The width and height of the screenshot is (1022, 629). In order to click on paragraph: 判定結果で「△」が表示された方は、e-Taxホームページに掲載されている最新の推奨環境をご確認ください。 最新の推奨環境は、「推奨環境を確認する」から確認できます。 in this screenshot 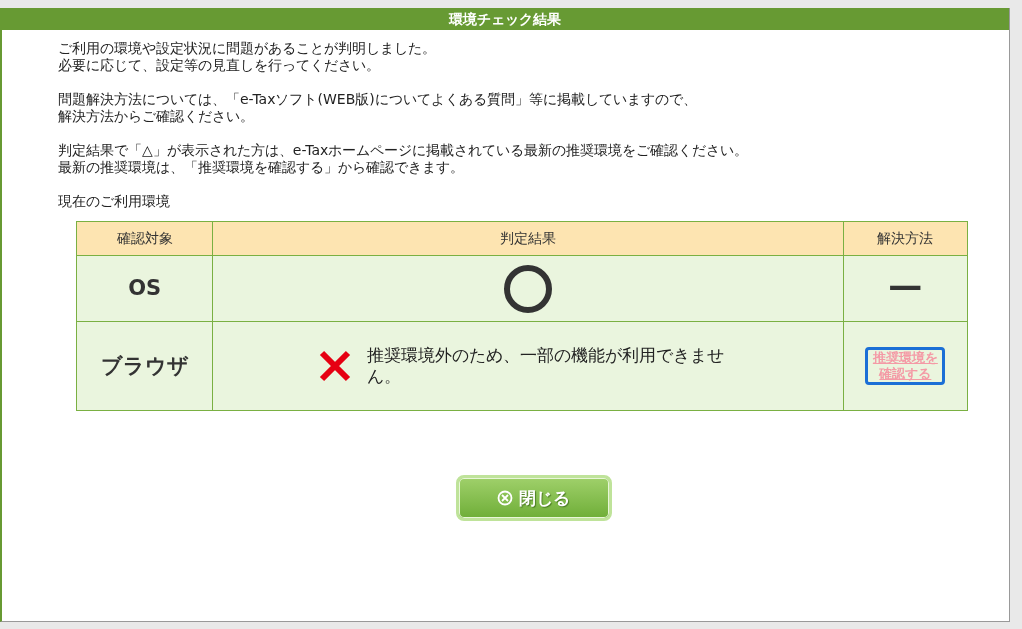, I will do `click(404, 159)`.